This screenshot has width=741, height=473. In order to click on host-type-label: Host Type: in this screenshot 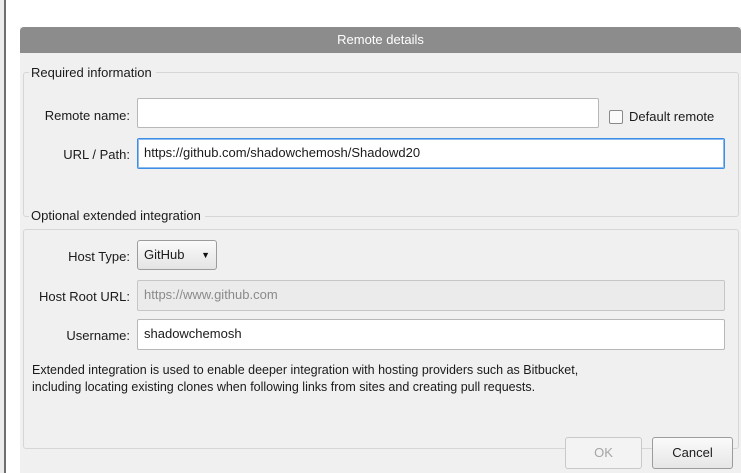, I will do `click(99, 256)`.